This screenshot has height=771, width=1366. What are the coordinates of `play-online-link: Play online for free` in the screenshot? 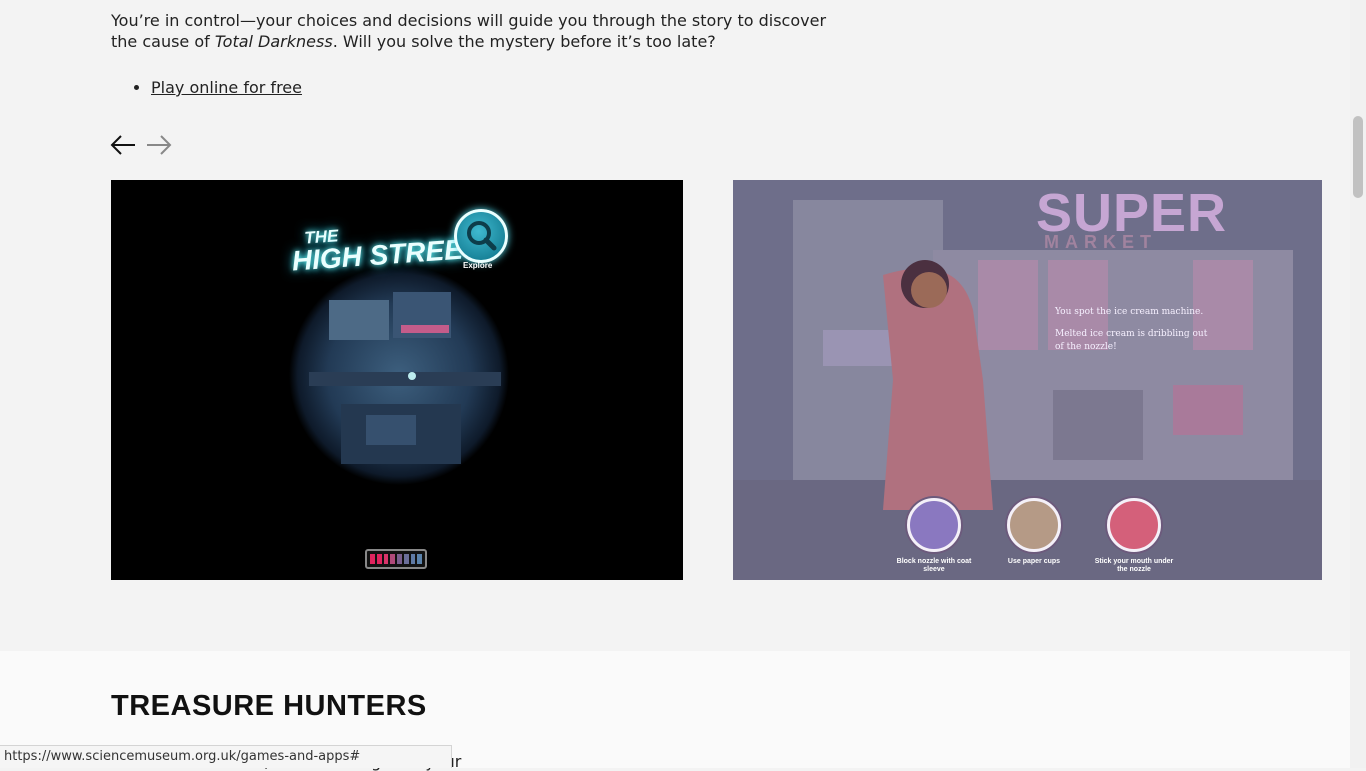 It's located at (226, 87).